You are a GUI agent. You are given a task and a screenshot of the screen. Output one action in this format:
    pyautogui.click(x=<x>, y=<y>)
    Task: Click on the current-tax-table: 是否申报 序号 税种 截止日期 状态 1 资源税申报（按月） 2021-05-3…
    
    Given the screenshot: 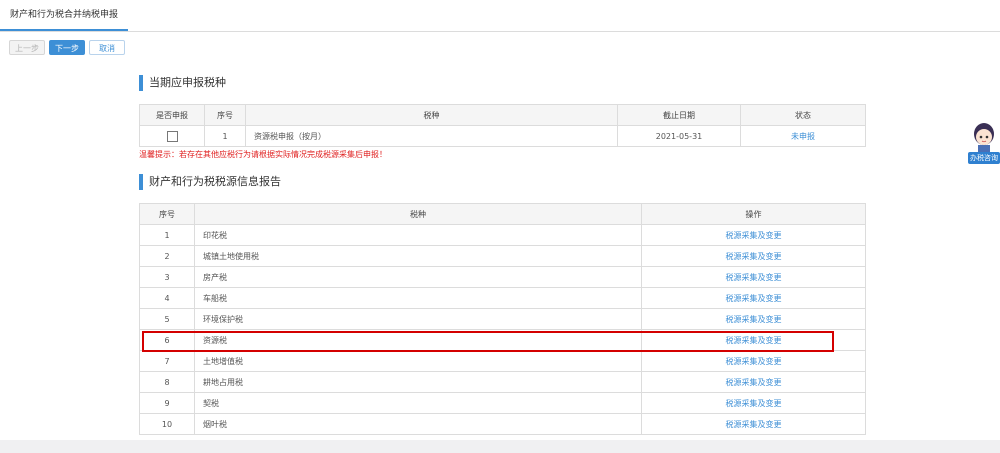 What is the action you would take?
    pyautogui.click(x=502, y=125)
    